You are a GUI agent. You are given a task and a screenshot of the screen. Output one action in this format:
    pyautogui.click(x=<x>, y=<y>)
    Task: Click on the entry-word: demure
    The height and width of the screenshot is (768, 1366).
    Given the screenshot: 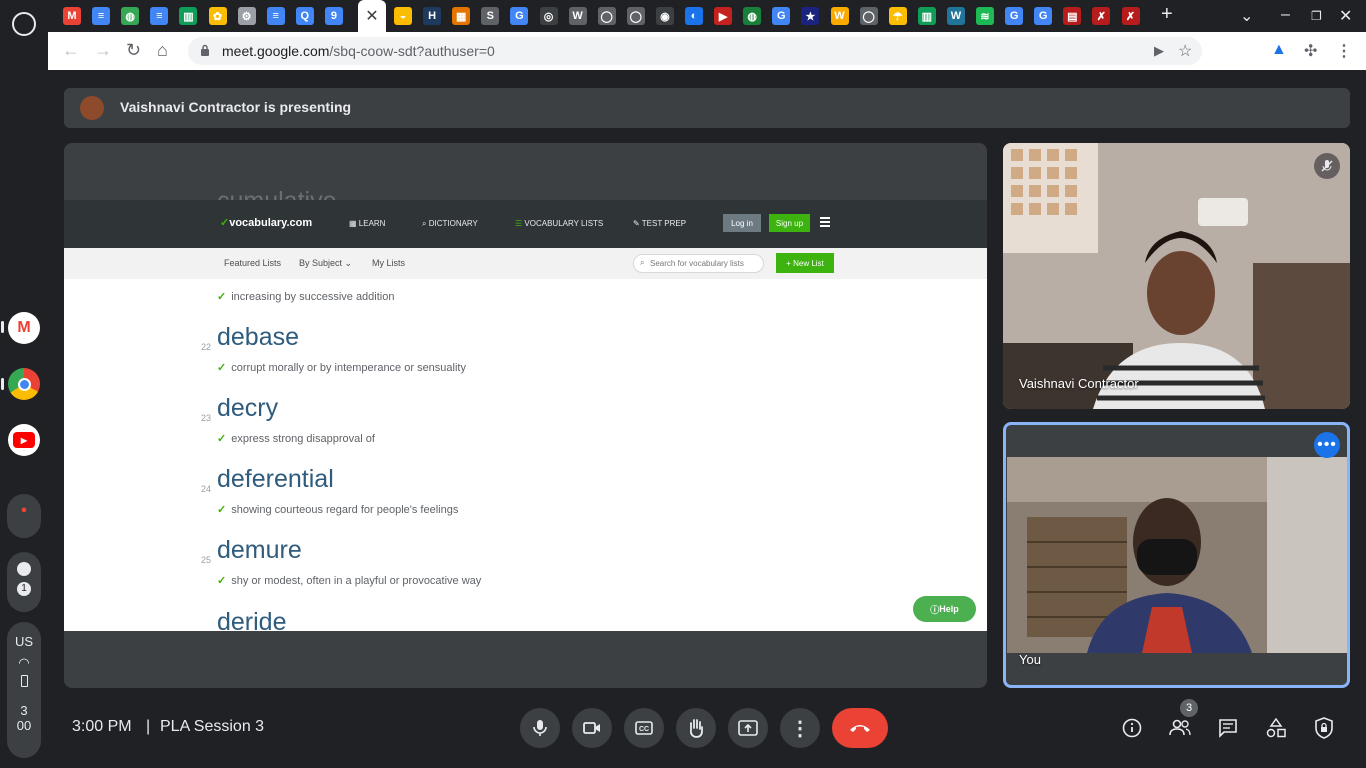 What is the action you would take?
    pyautogui.click(x=259, y=550)
    